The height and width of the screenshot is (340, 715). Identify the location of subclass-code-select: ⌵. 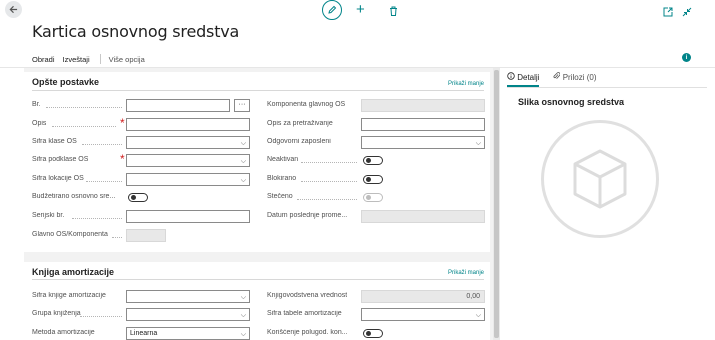
(188, 160).